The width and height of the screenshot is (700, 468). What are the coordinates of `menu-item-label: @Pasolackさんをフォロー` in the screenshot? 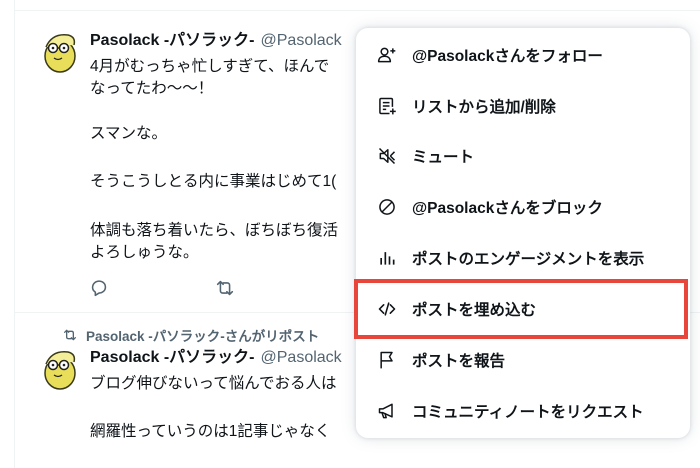 It's located at (507, 56).